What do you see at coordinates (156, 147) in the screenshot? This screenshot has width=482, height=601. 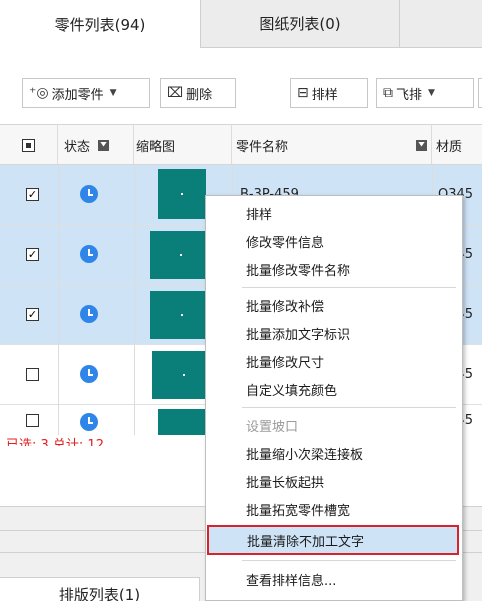 I see `header-thumbnail-label: 缩略图` at bounding box center [156, 147].